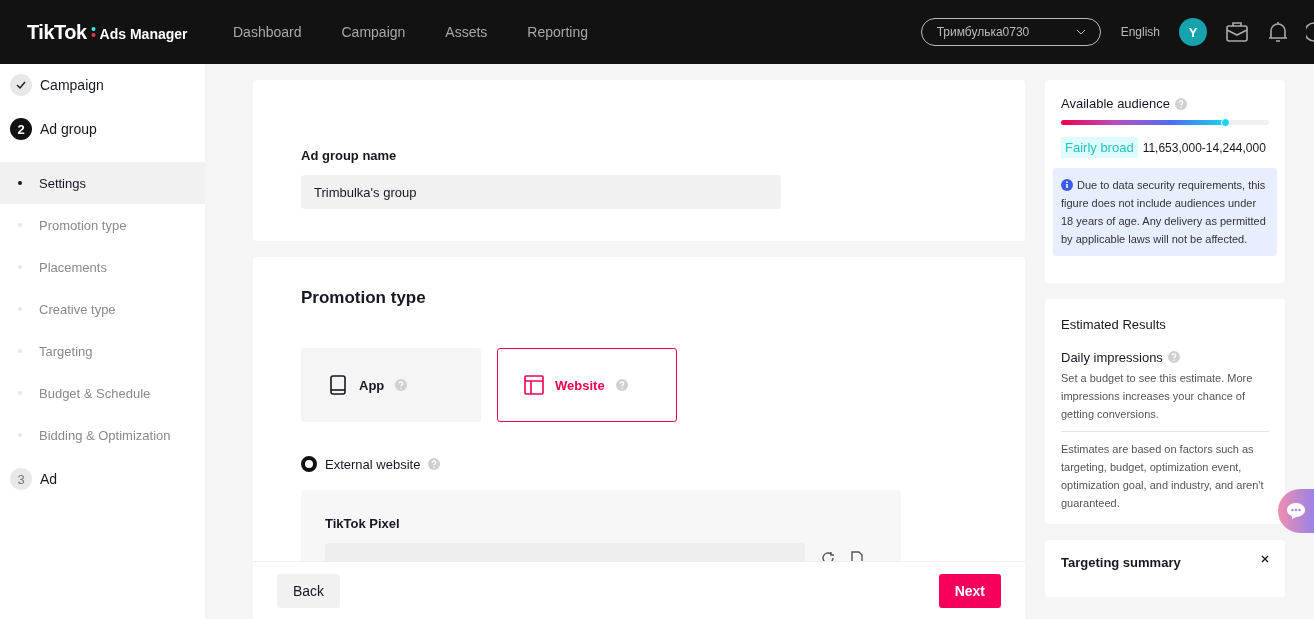  Describe the element at coordinates (983, 32) in the screenshot. I see `account-name: Тримбулька0730` at that location.